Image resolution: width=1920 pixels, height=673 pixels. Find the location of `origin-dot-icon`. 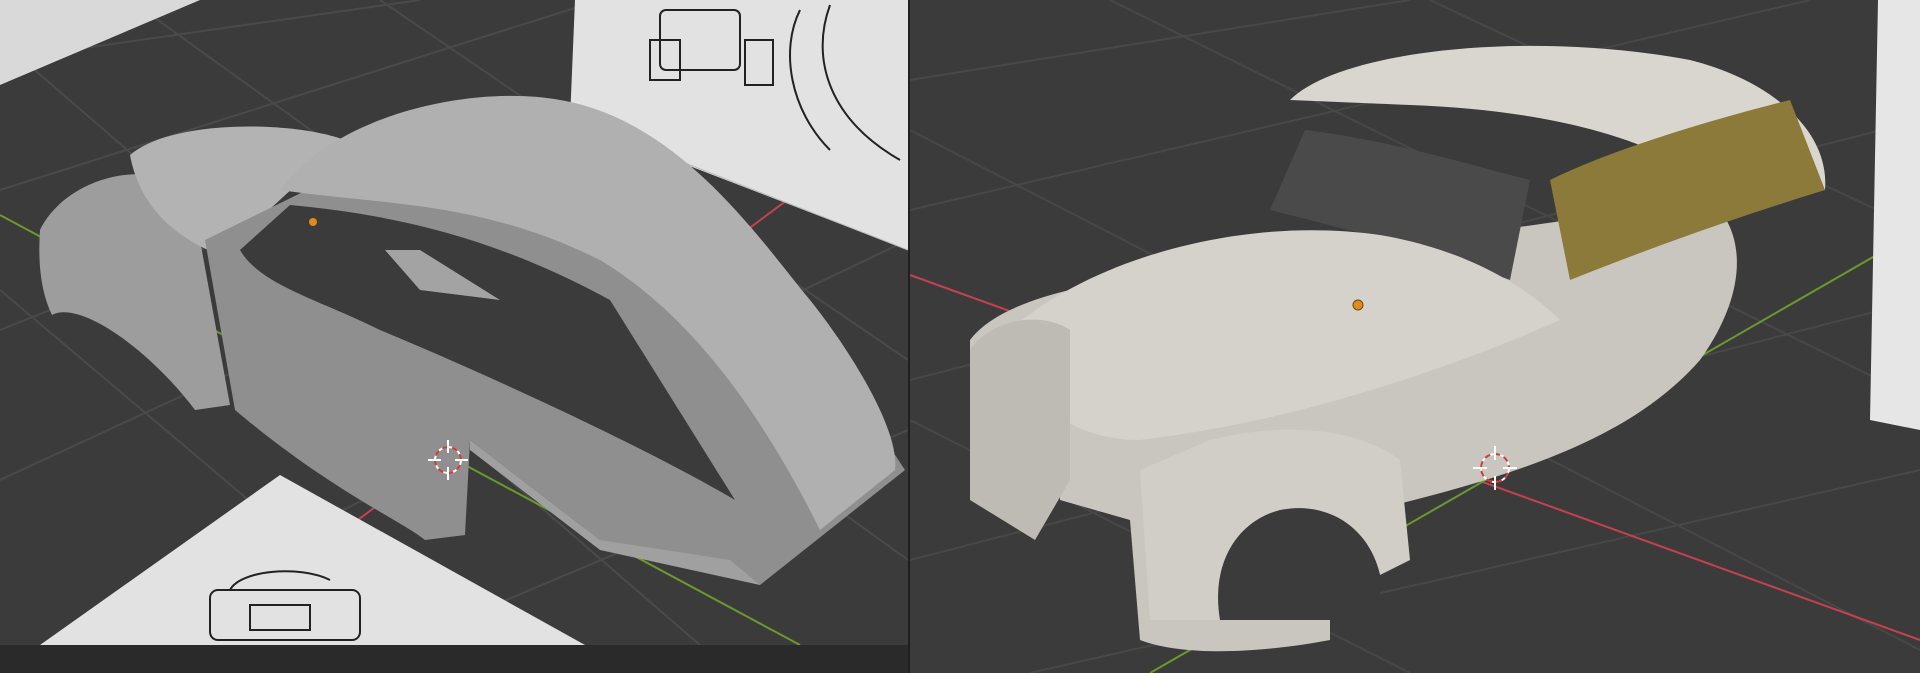

origin-dot-icon is located at coordinates (313, 222).